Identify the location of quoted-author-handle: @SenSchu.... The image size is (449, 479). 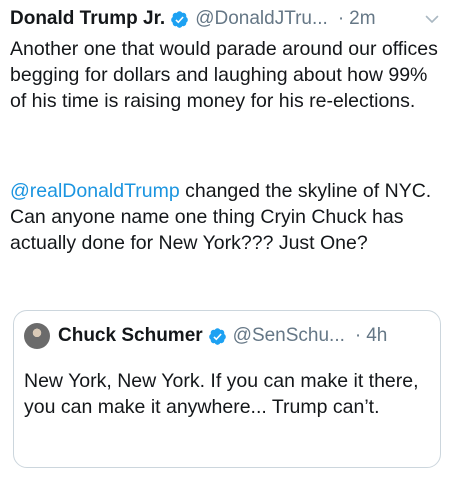
(289, 336).